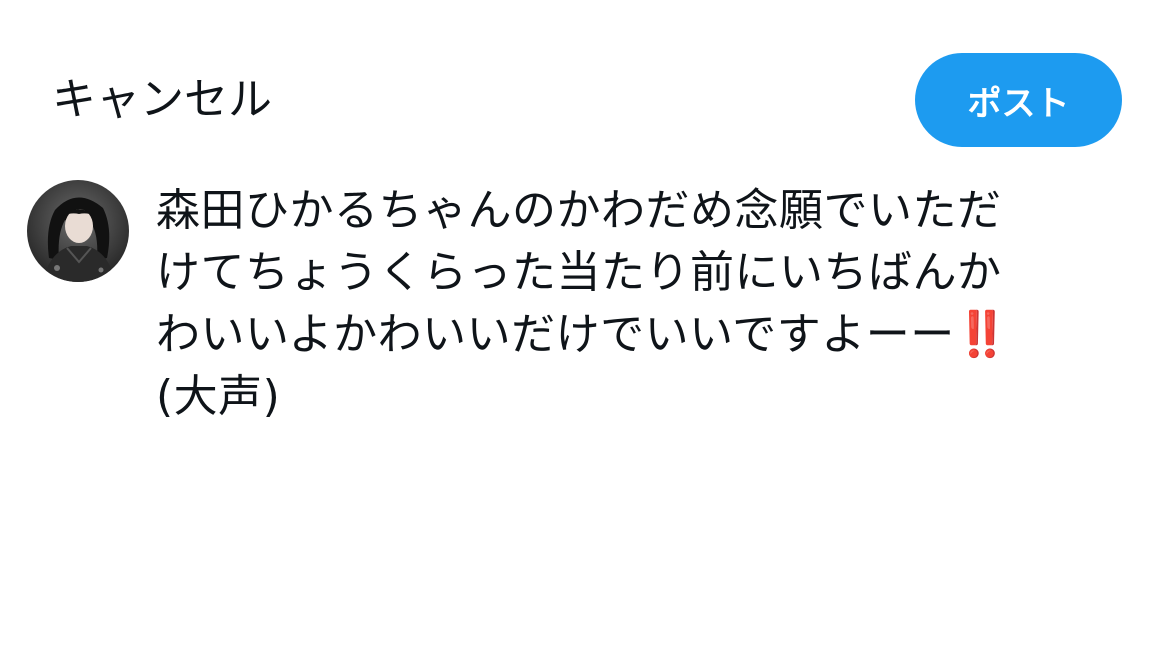 This screenshot has width=1169, height=672. I want to click on compose-line-2: けてちょうくらった当たり前にいちばんか, so click(579, 272).